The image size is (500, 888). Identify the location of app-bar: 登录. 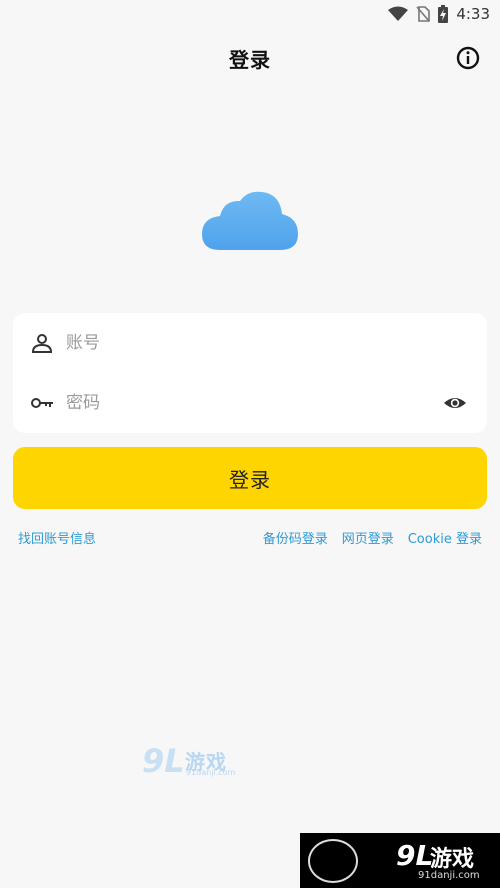
(250, 58).